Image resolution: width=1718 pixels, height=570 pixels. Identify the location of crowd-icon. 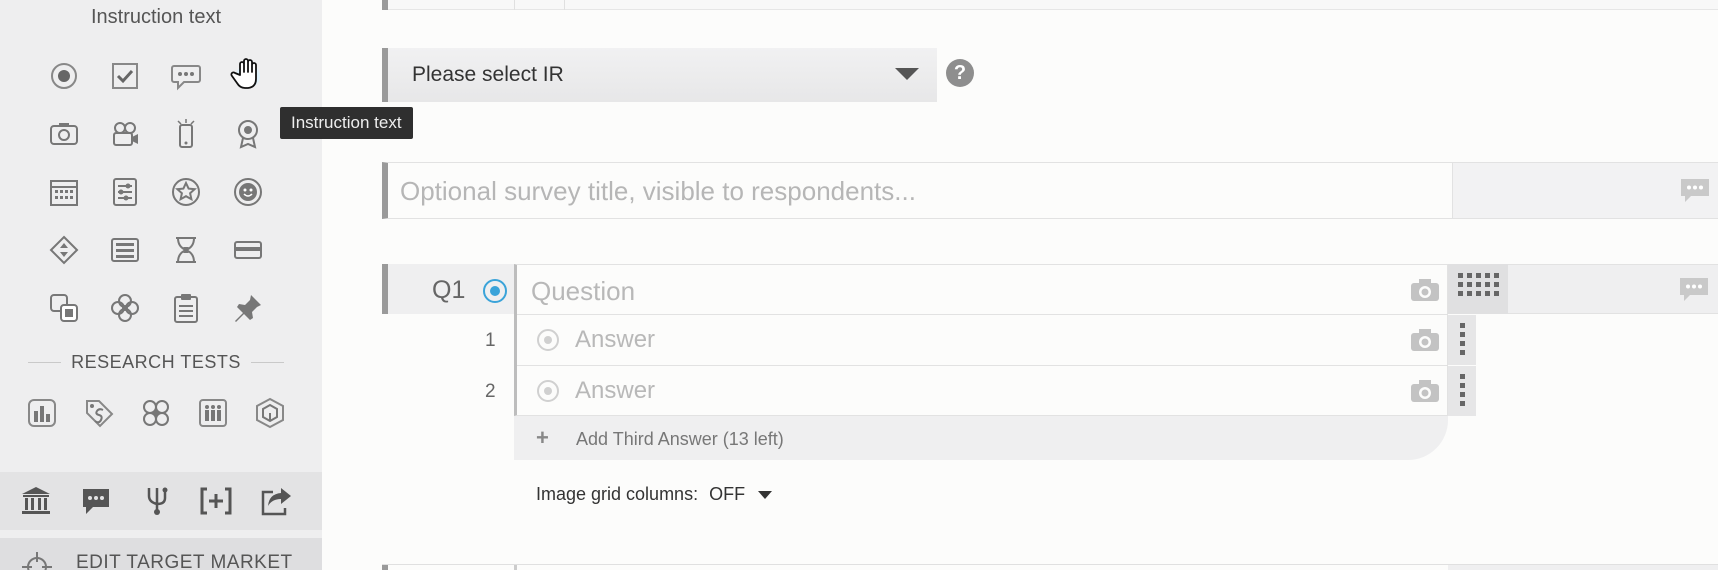
(213, 413).